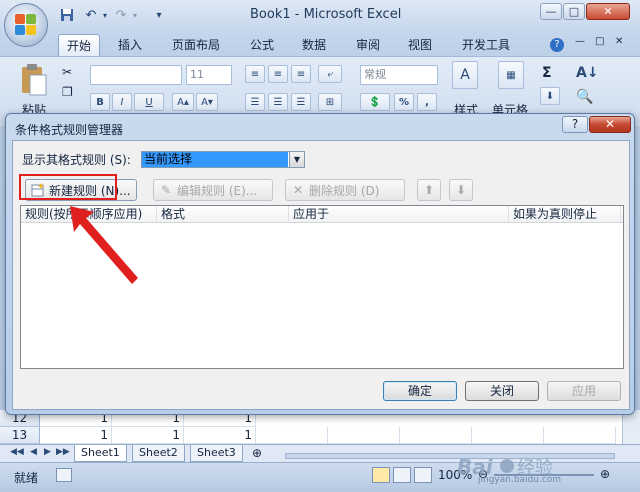 The image size is (640, 492). What do you see at coordinates (262, 45) in the screenshot?
I see `tab-formulas: 公式` at bounding box center [262, 45].